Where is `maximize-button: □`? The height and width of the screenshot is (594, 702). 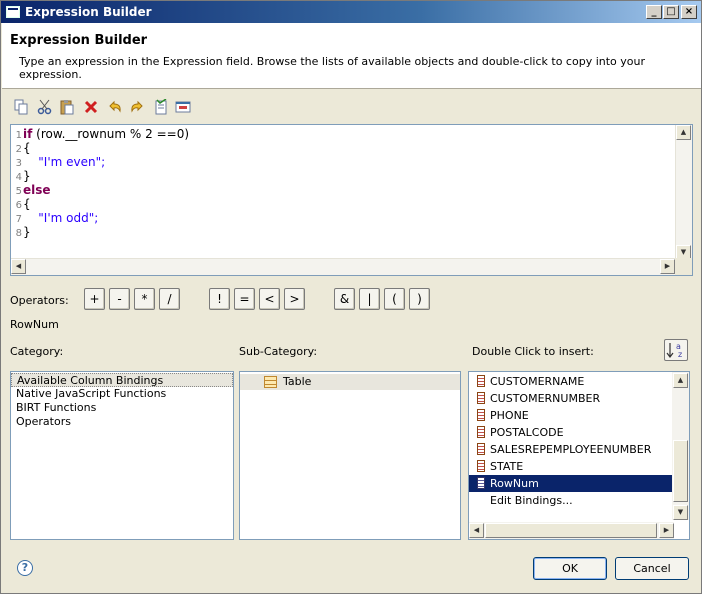 maximize-button: □ is located at coordinates (671, 12).